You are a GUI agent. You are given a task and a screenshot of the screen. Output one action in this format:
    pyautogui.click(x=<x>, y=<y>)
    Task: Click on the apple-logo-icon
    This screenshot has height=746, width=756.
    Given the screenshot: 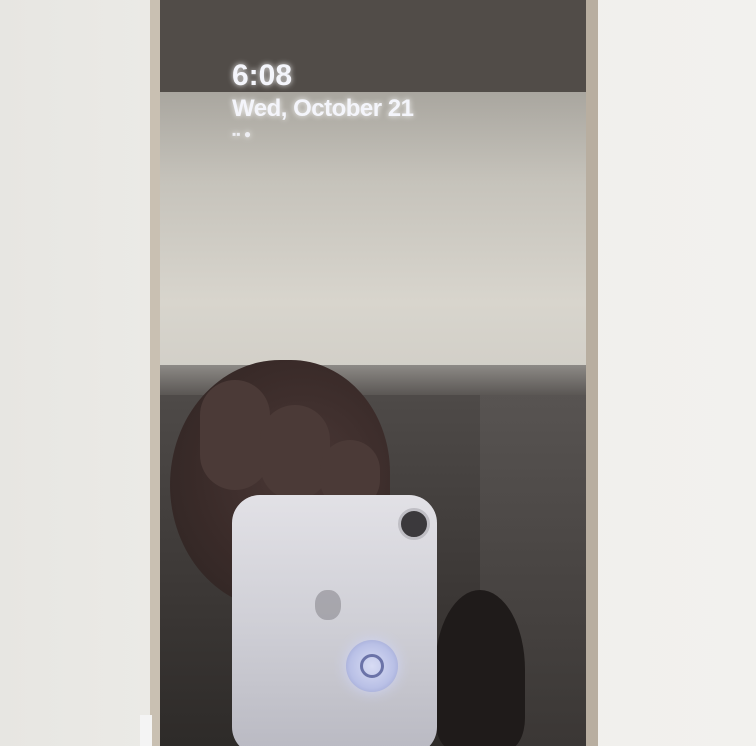 What is the action you would take?
    pyautogui.click(x=328, y=605)
    